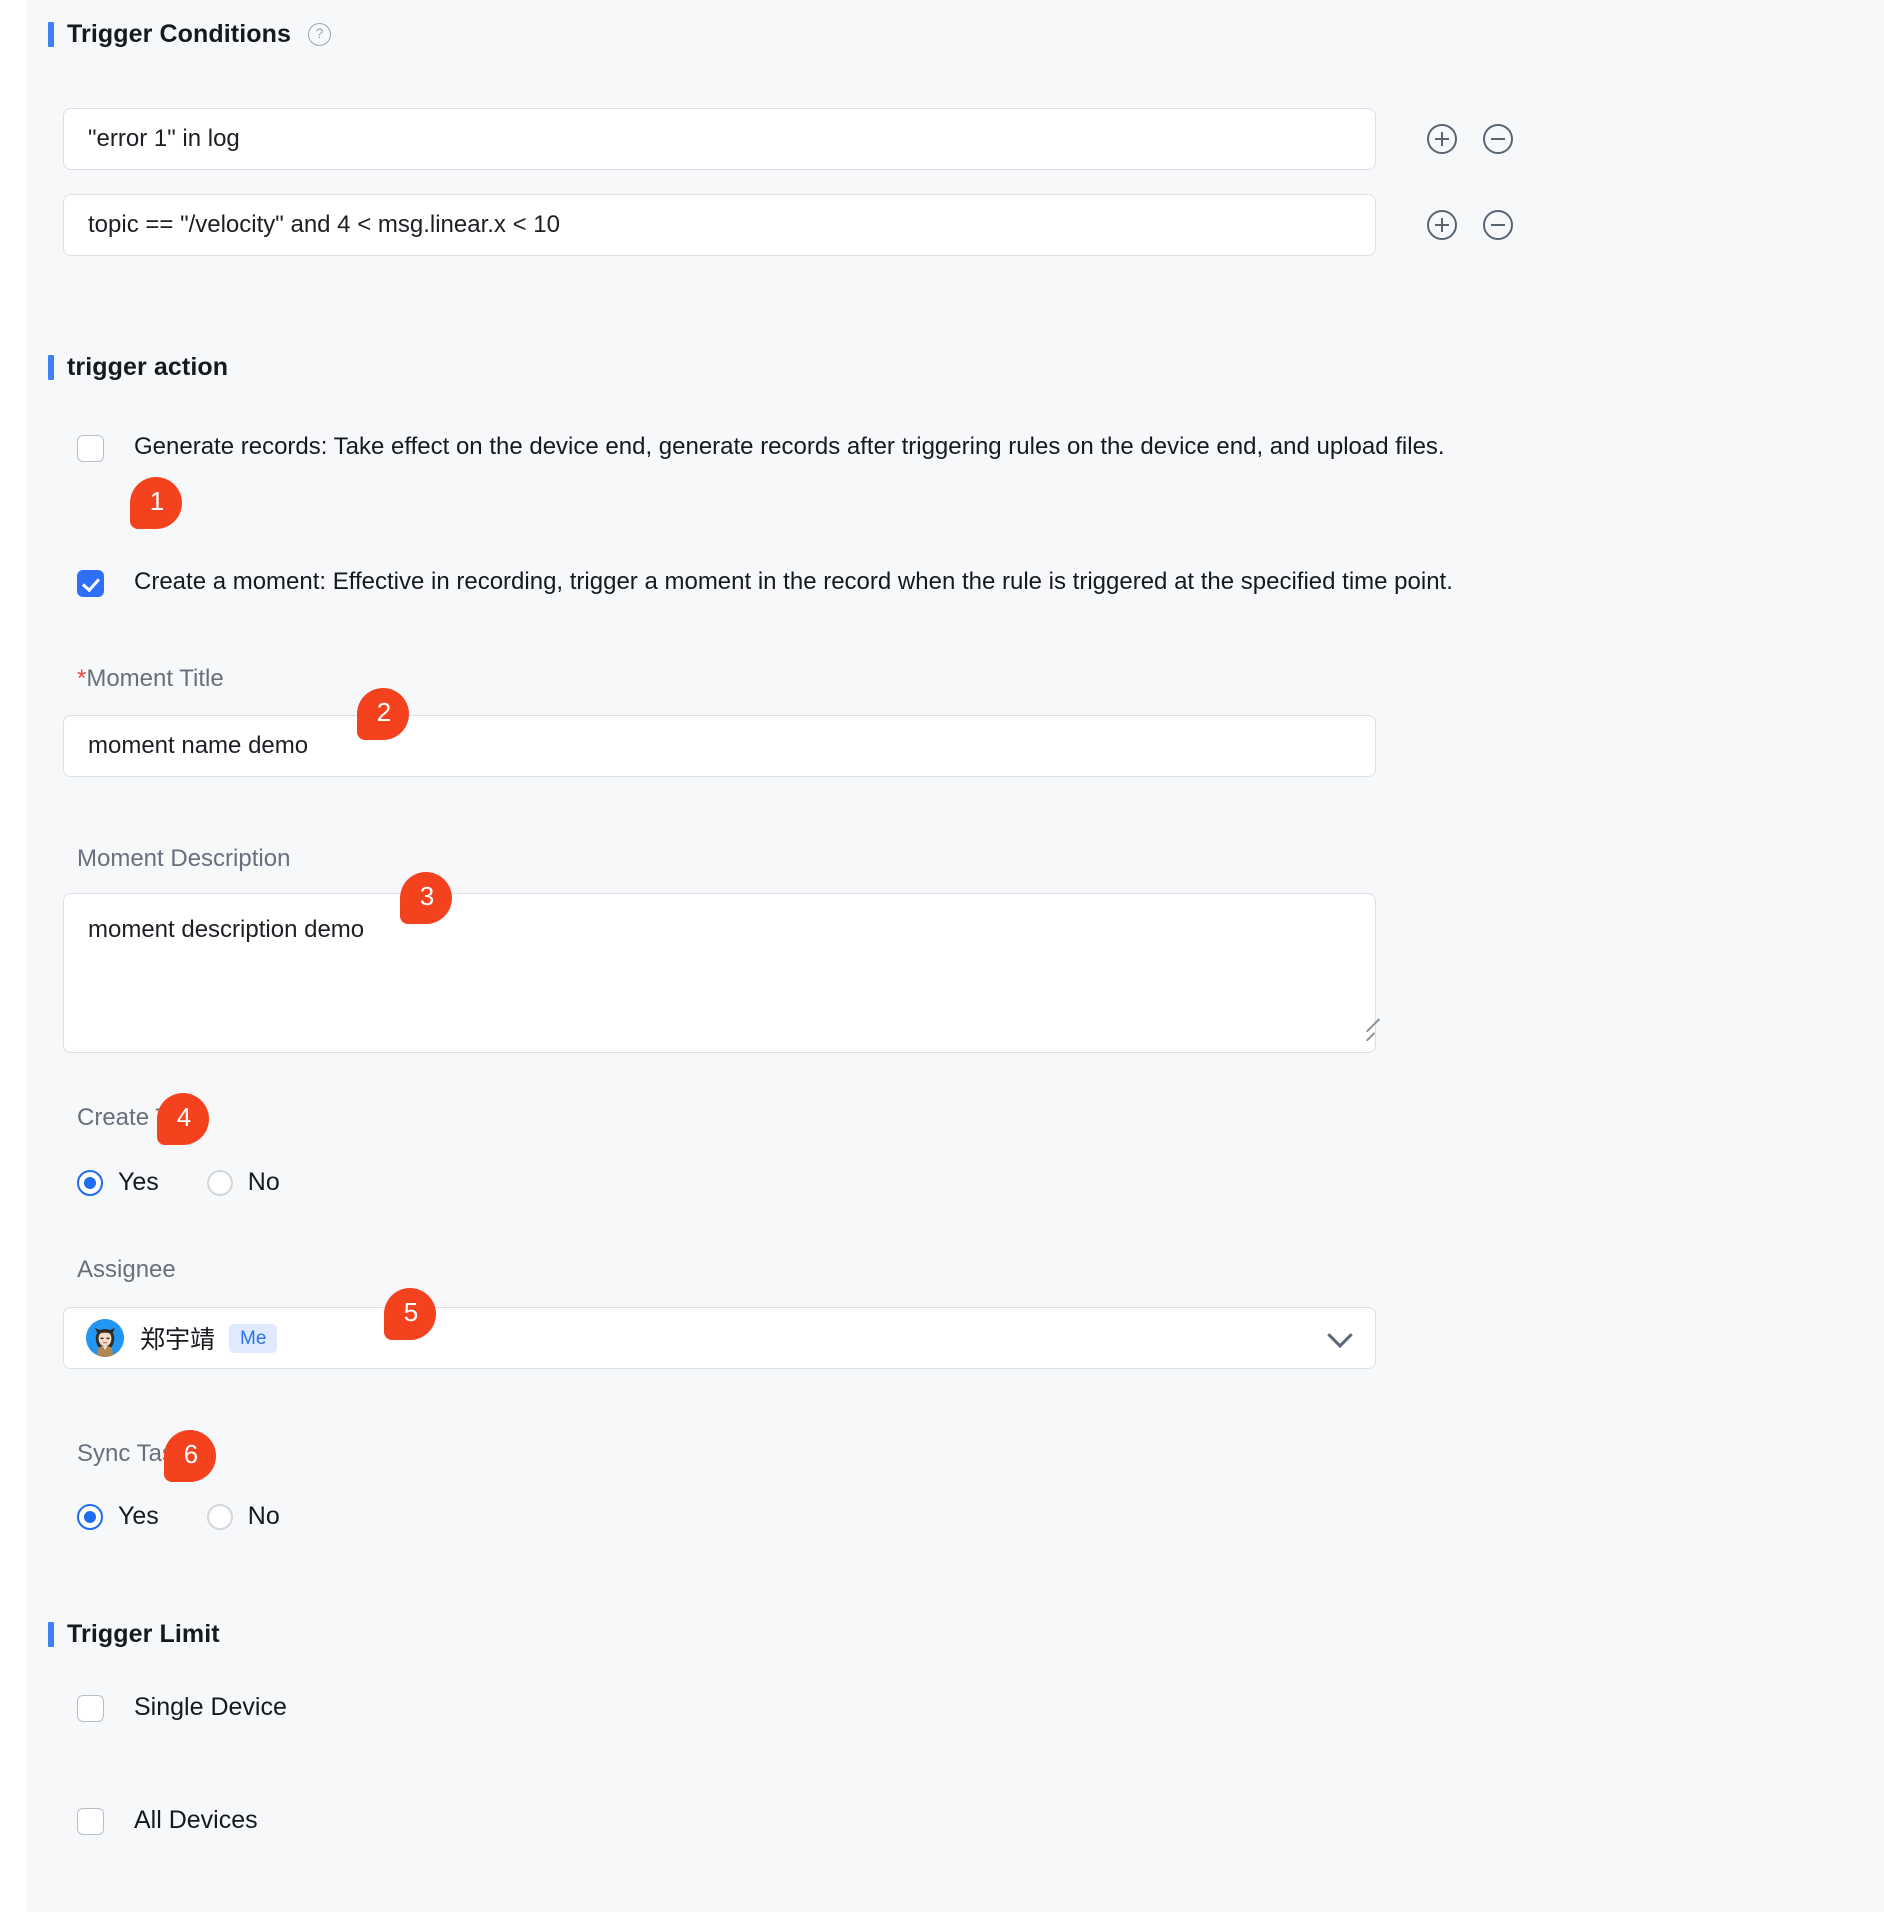 This screenshot has height=1912, width=1884. Describe the element at coordinates (226, 929) in the screenshot. I see `moment-description-value: moment description demo` at that location.